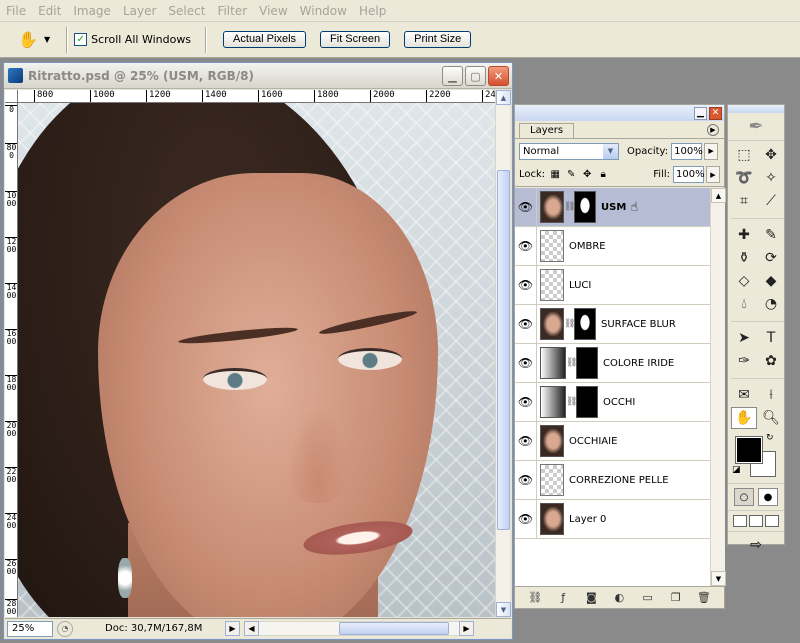  What do you see at coordinates (718, 578) in the screenshot?
I see `scroll-down-arrow-icon: ▼` at bounding box center [718, 578].